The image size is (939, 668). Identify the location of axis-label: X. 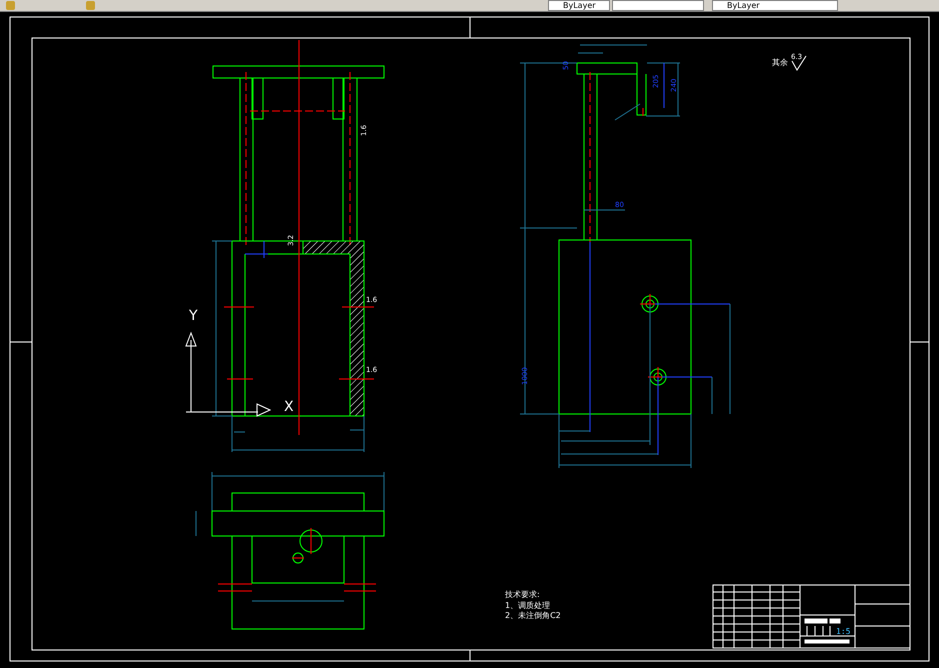
(289, 407).